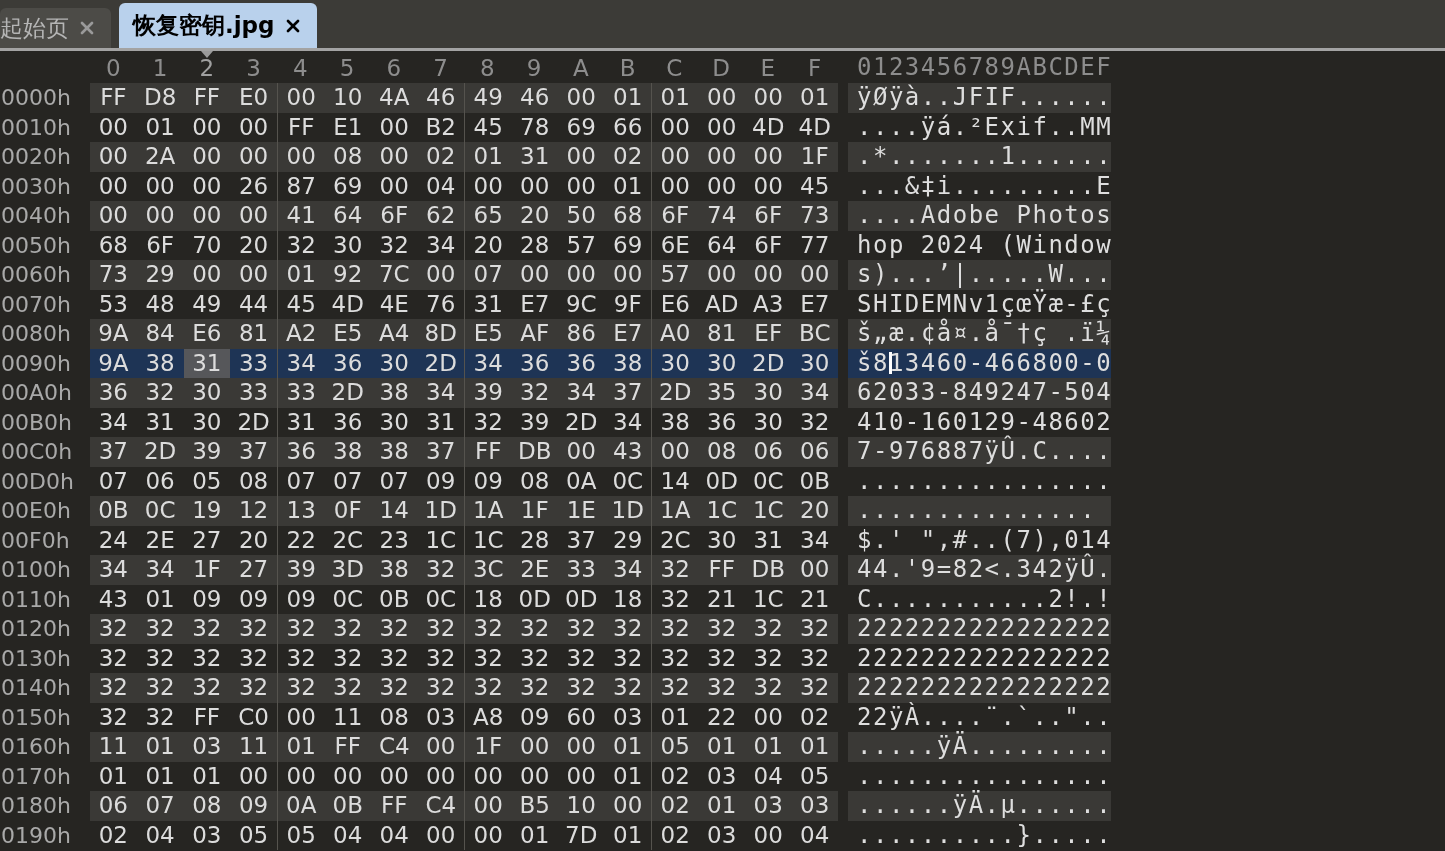  I want to click on hex-byte: 23, so click(394, 540).